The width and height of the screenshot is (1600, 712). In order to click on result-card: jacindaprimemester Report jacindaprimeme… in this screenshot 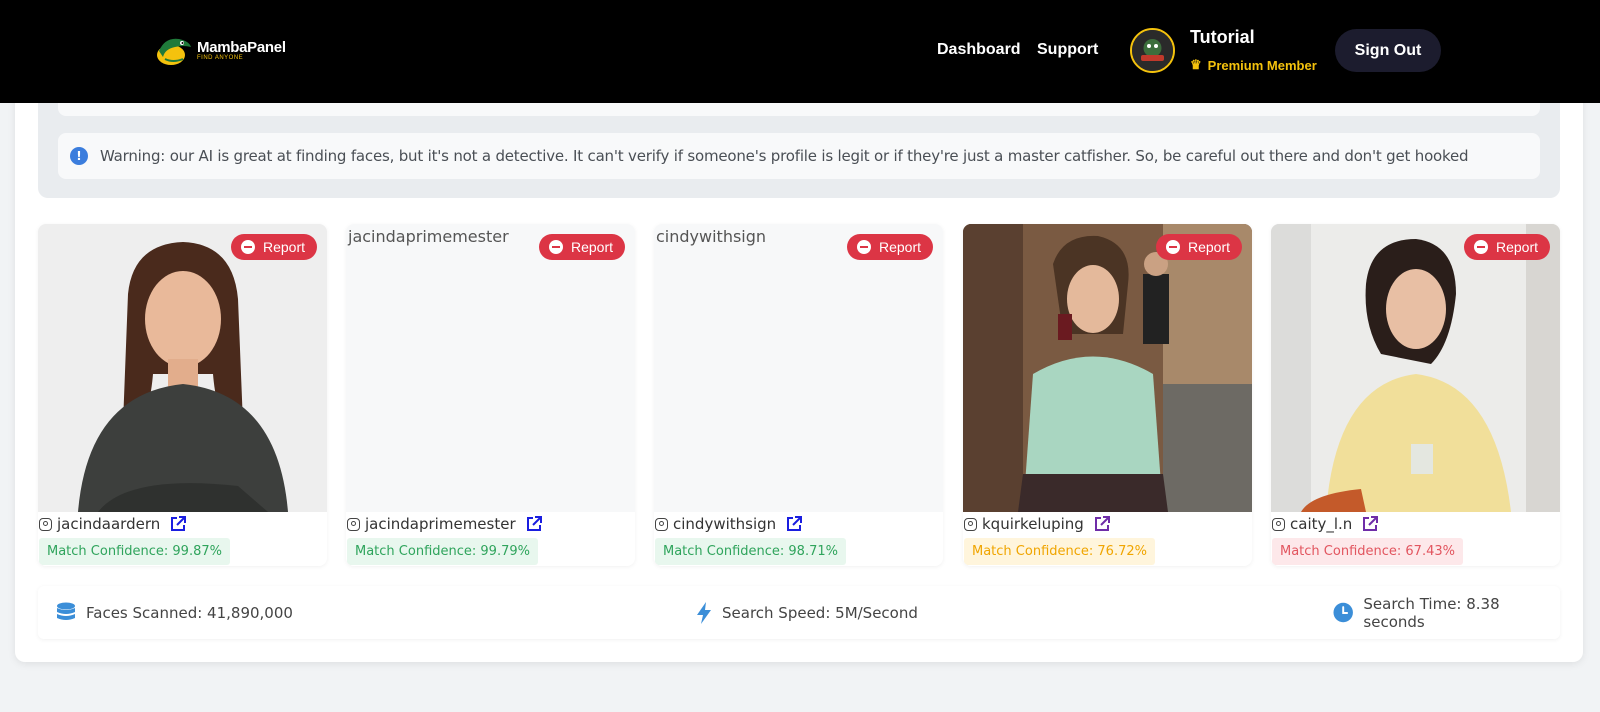, I will do `click(490, 395)`.